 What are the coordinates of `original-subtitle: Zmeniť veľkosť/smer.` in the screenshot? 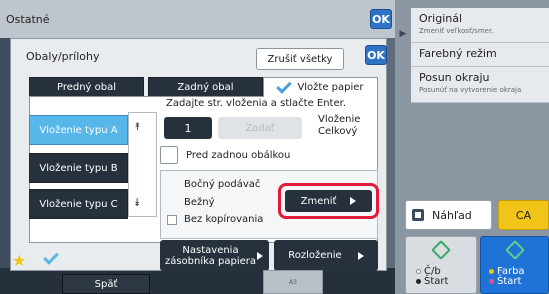 It's located at (456, 31).